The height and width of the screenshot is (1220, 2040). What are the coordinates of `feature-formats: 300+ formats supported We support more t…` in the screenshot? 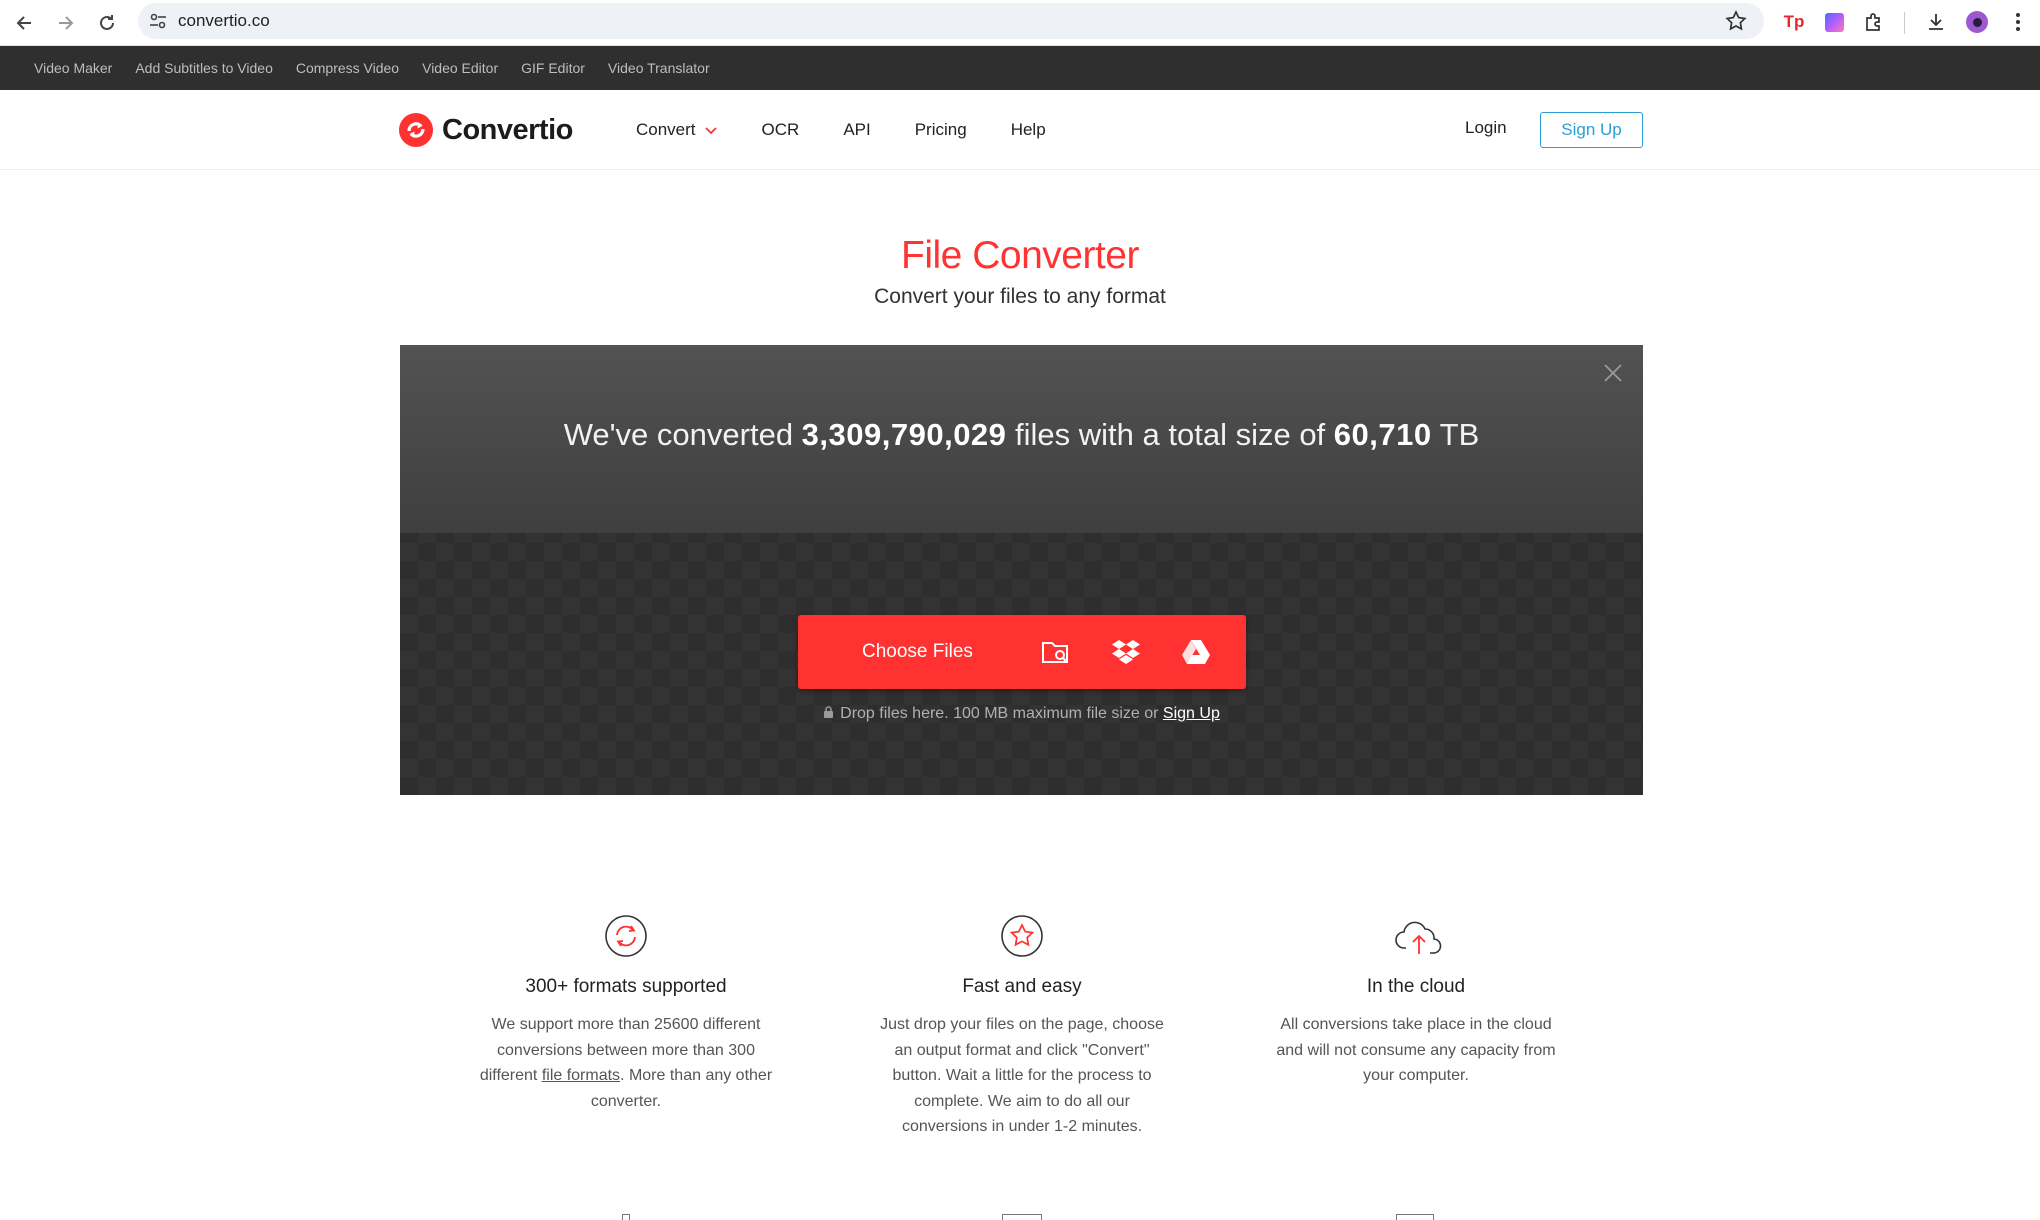 It's located at (626, 1014).